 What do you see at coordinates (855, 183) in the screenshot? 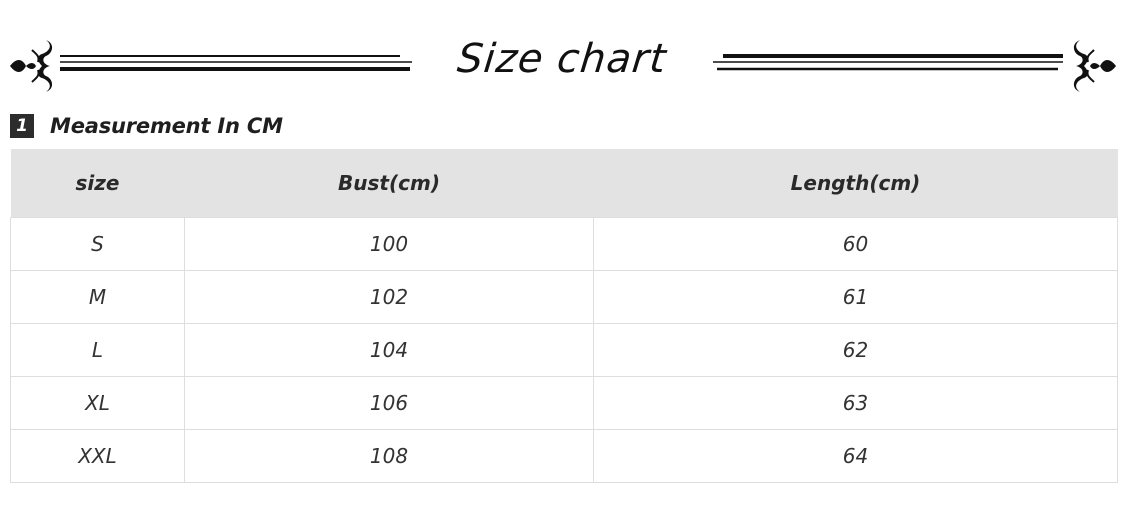
I see `column-header-length: Length(cm)` at bounding box center [855, 183].